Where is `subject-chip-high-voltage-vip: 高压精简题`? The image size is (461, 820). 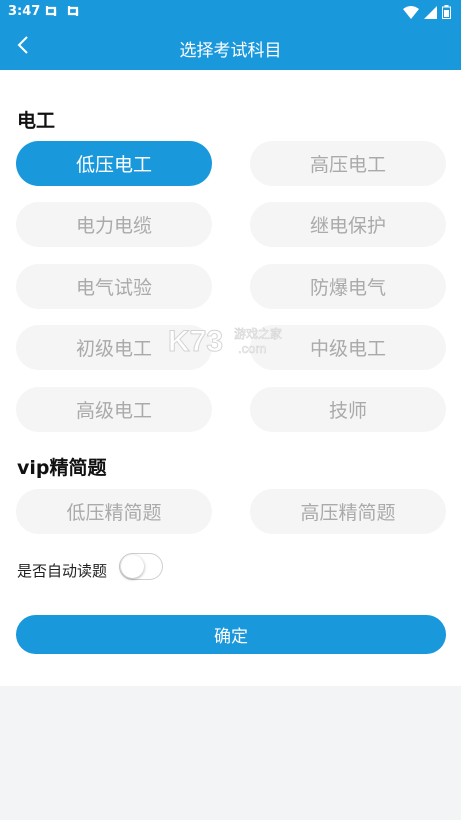
subject-chip-high-voltage-vip: 高压精简题 is located at coordinates (348, 511).